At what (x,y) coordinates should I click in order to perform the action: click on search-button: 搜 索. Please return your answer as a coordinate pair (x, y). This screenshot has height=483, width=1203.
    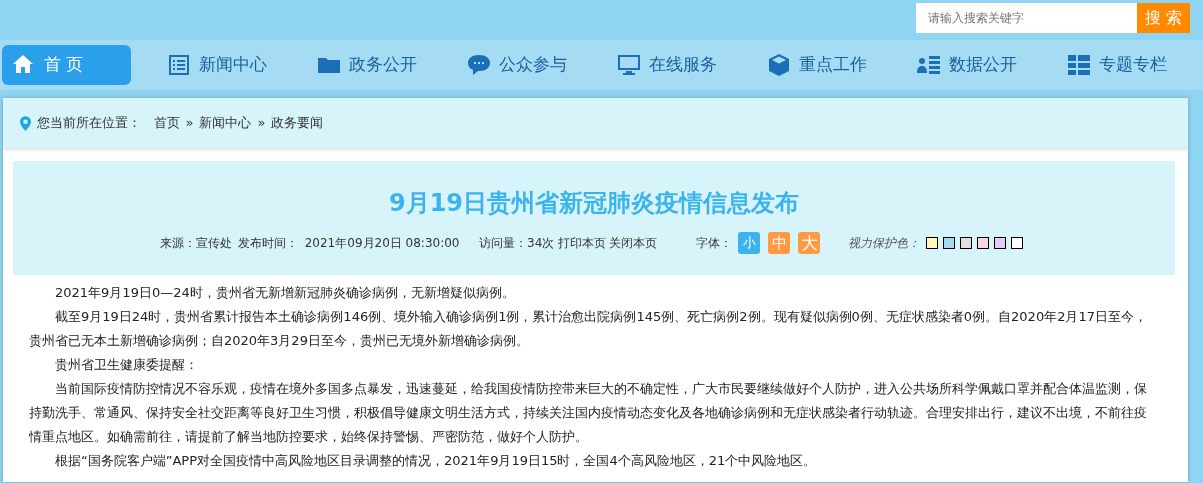
    Looking at the image, I should click on (1163, 18).